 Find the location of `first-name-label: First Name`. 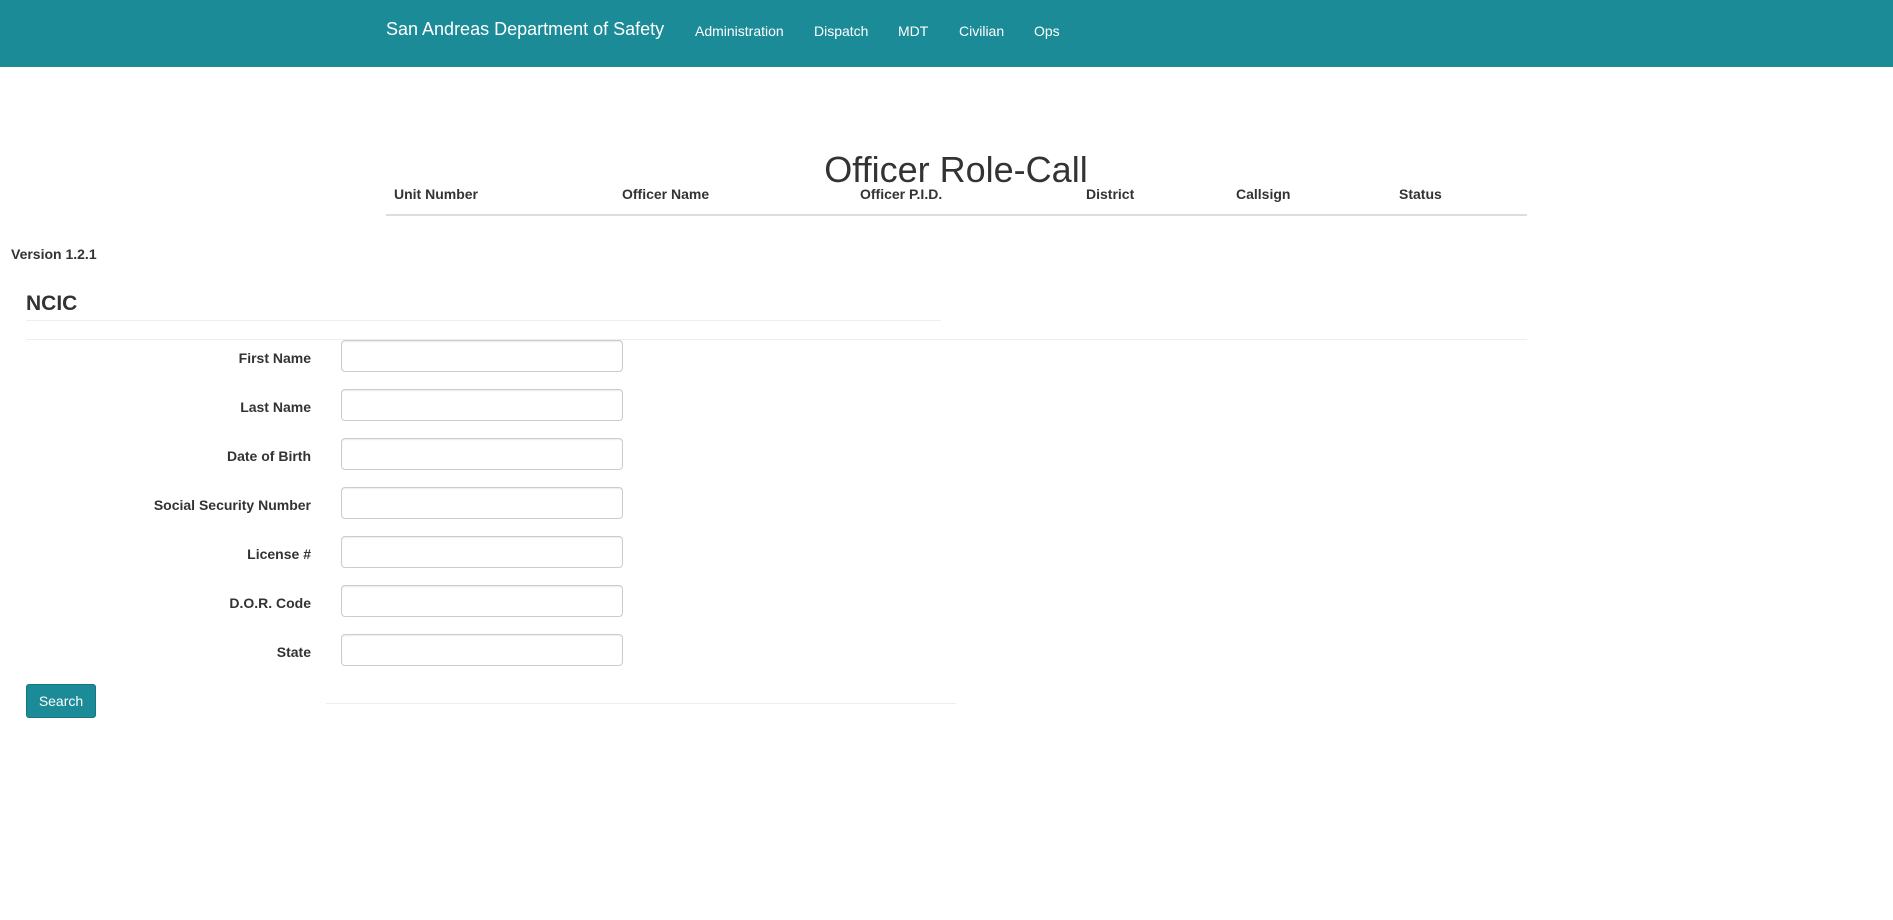

first-name-label: First Name is located at coordinates (274, 358).